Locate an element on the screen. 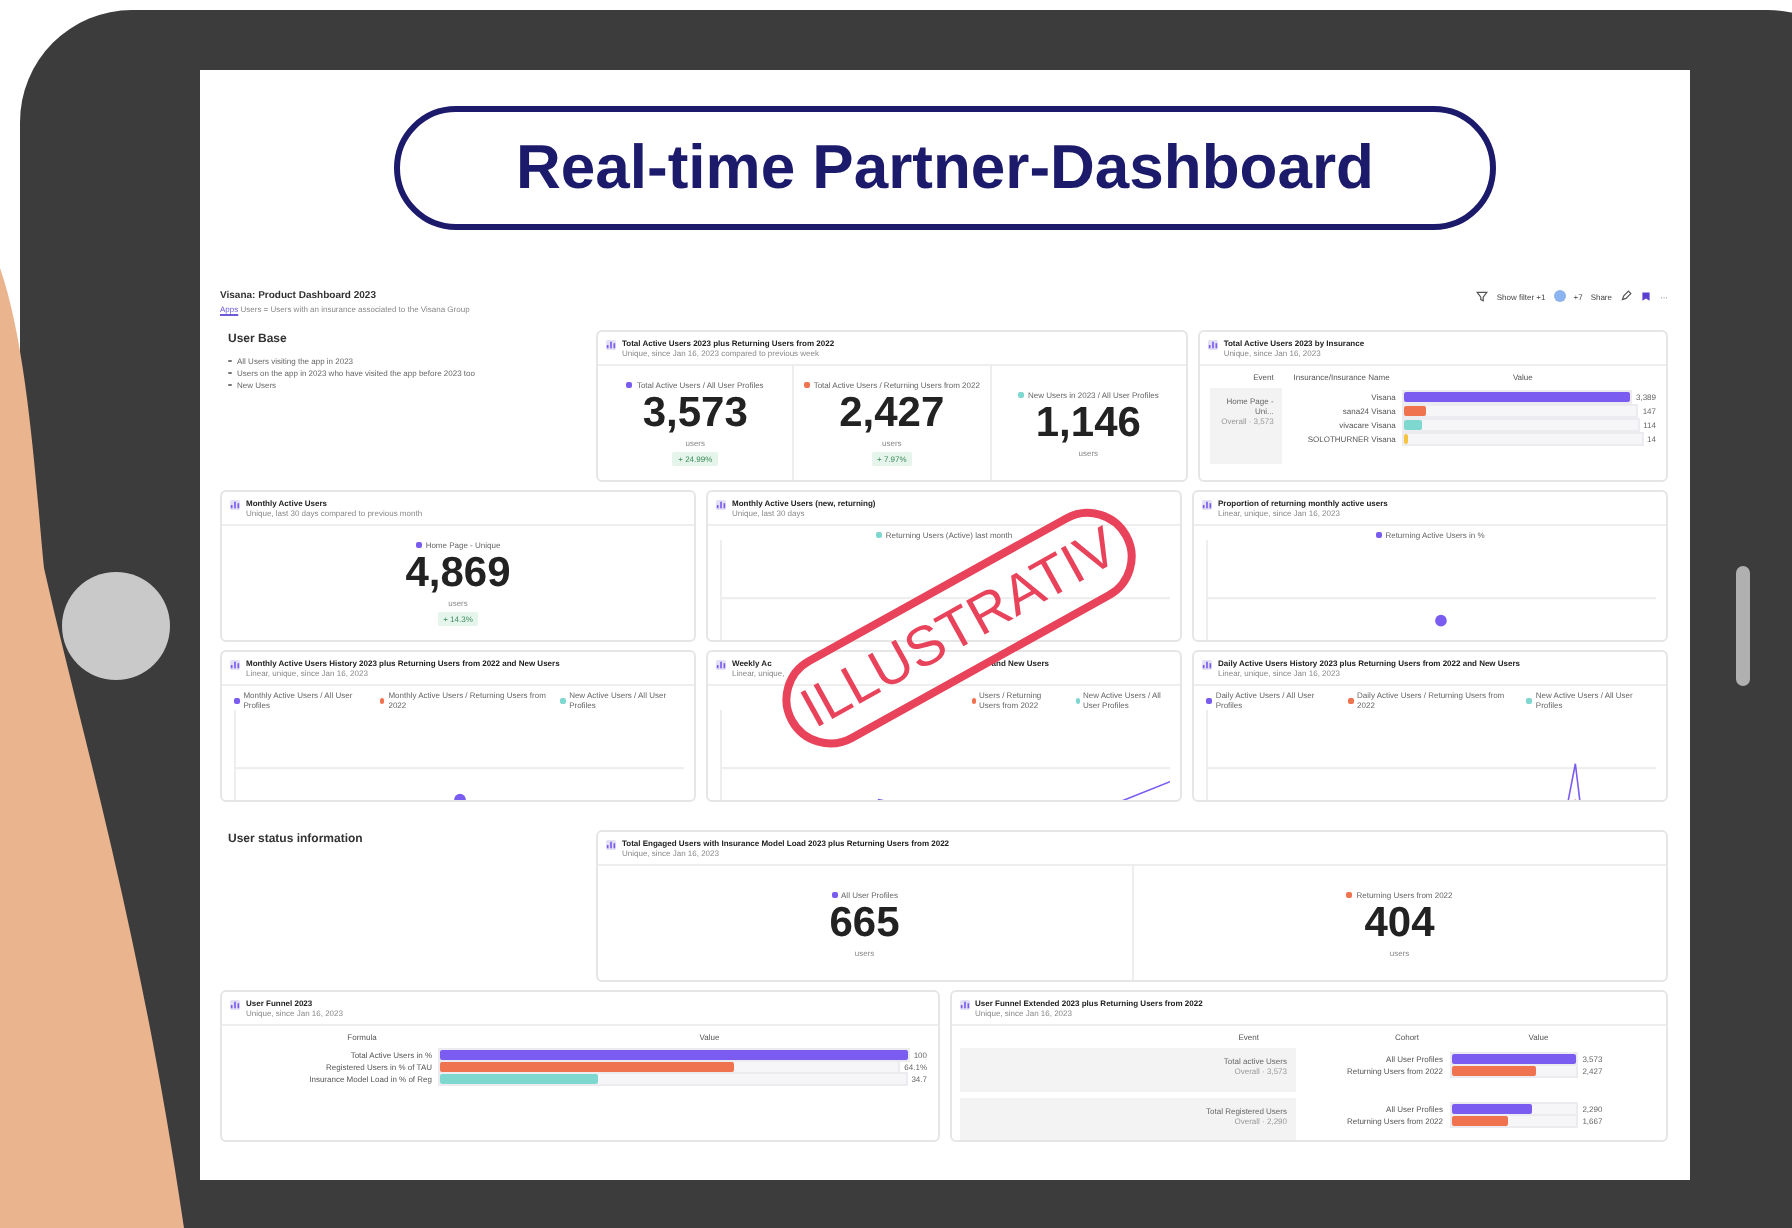 This screenshot has width=1792, height=1228. metric-value: 2,427 is located at coordinates (892, 414).